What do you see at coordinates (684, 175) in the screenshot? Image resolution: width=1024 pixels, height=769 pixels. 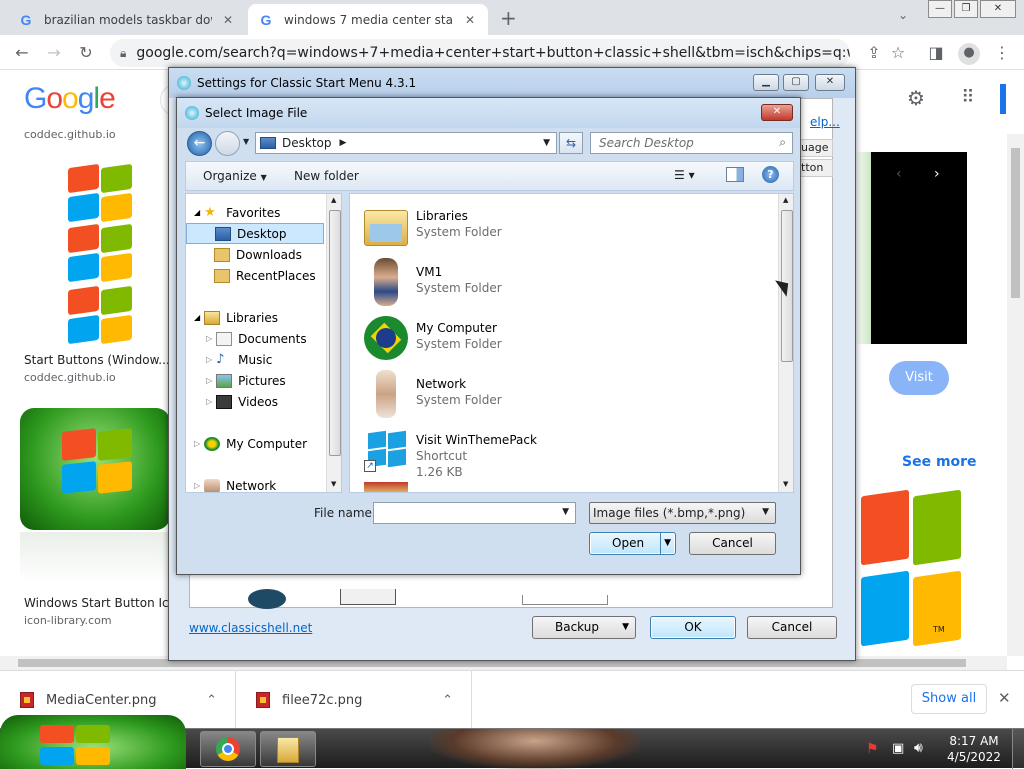 I see `view-options-icon: ☰ ▾` at bounding box center [684, 175].